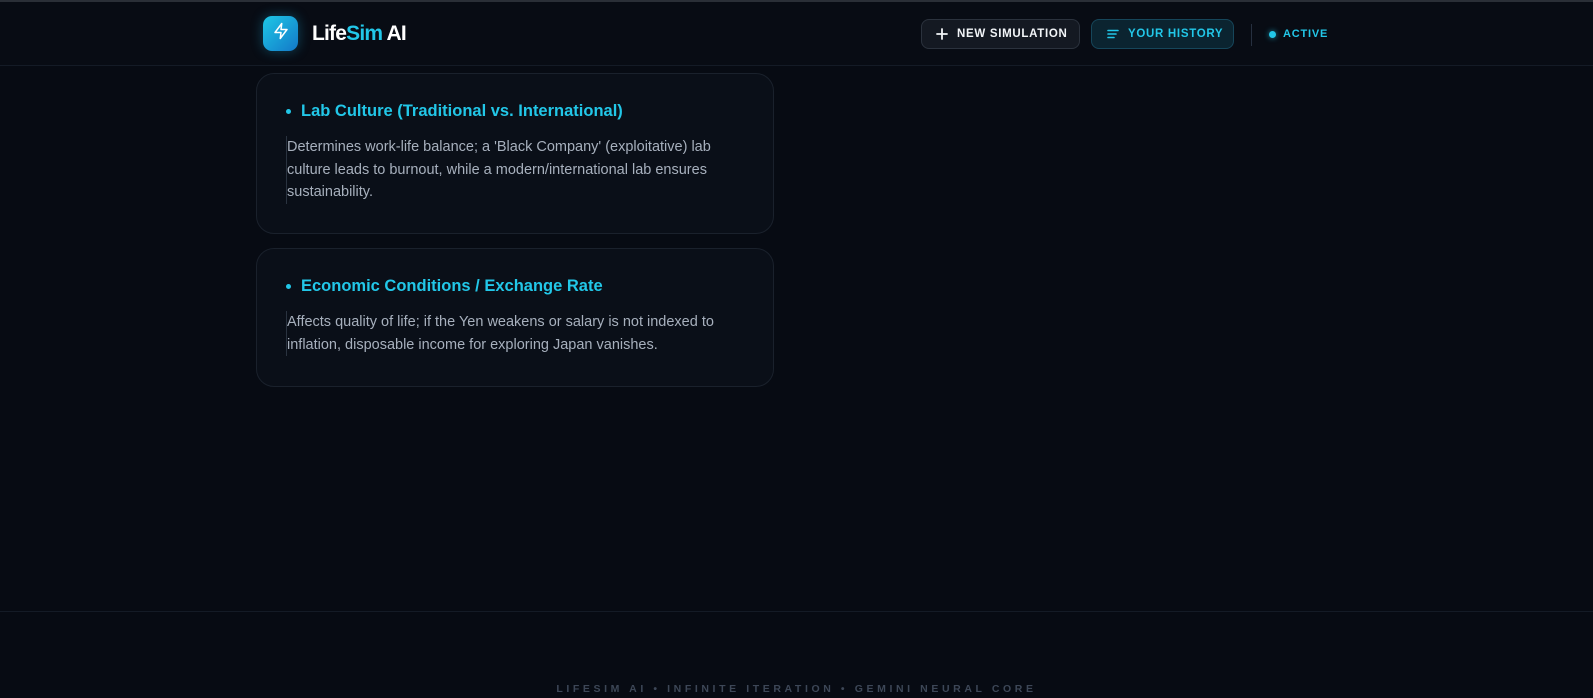 The width and height of the screenshot is (1593, 698). What do you see at coordinates (394, 33) in the screenshot?
I see `brand-part-ai: AI` at bounding box center [394, 33].